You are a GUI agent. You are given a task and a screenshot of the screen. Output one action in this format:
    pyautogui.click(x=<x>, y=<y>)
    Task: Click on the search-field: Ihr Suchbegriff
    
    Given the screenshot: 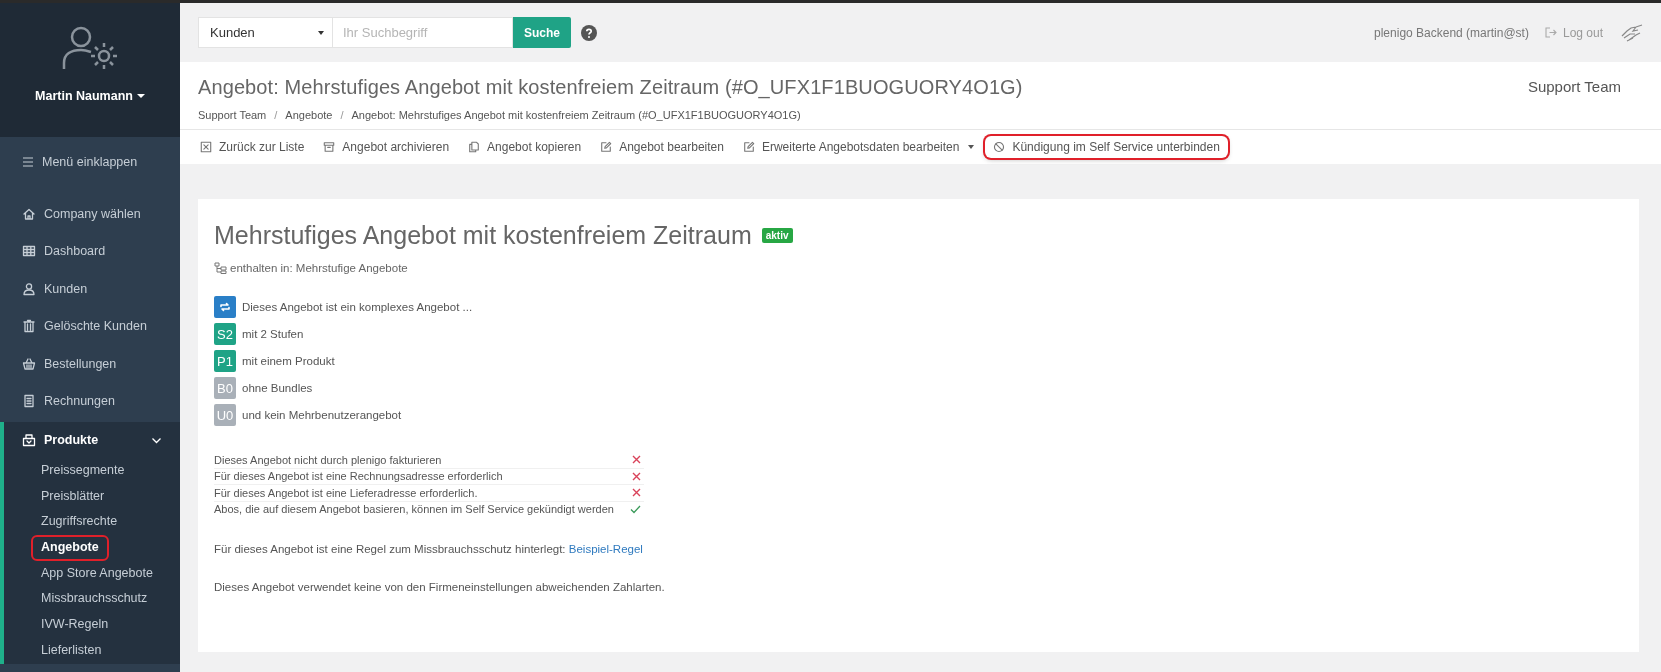 What is the action you would take?
    pyautogui.click(x=423, y=32)
    